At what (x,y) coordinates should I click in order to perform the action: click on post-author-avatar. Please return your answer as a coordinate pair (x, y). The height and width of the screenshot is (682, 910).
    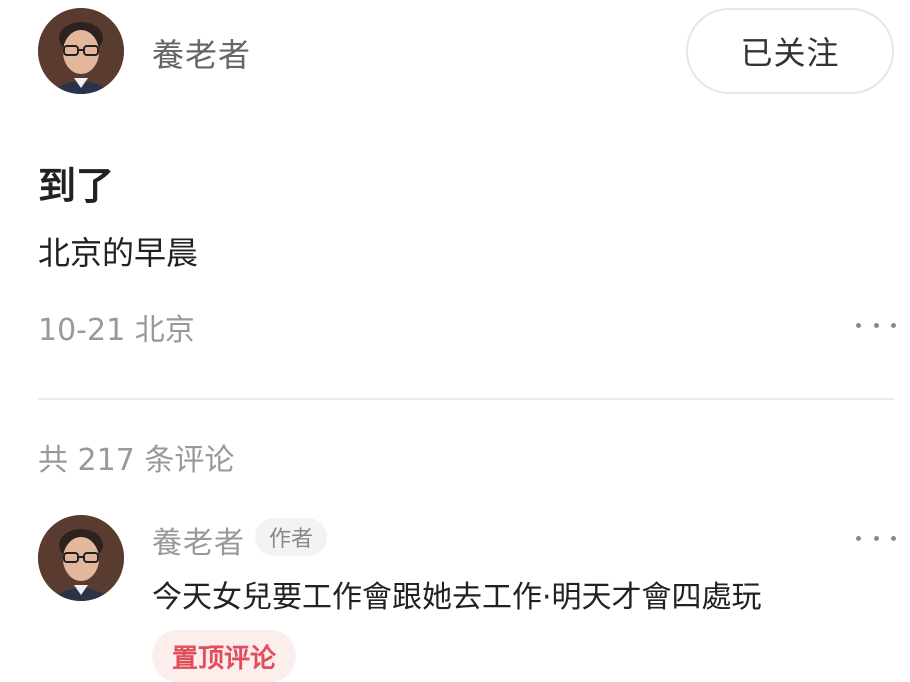
    Looking at the image, I should click on (81, 51).